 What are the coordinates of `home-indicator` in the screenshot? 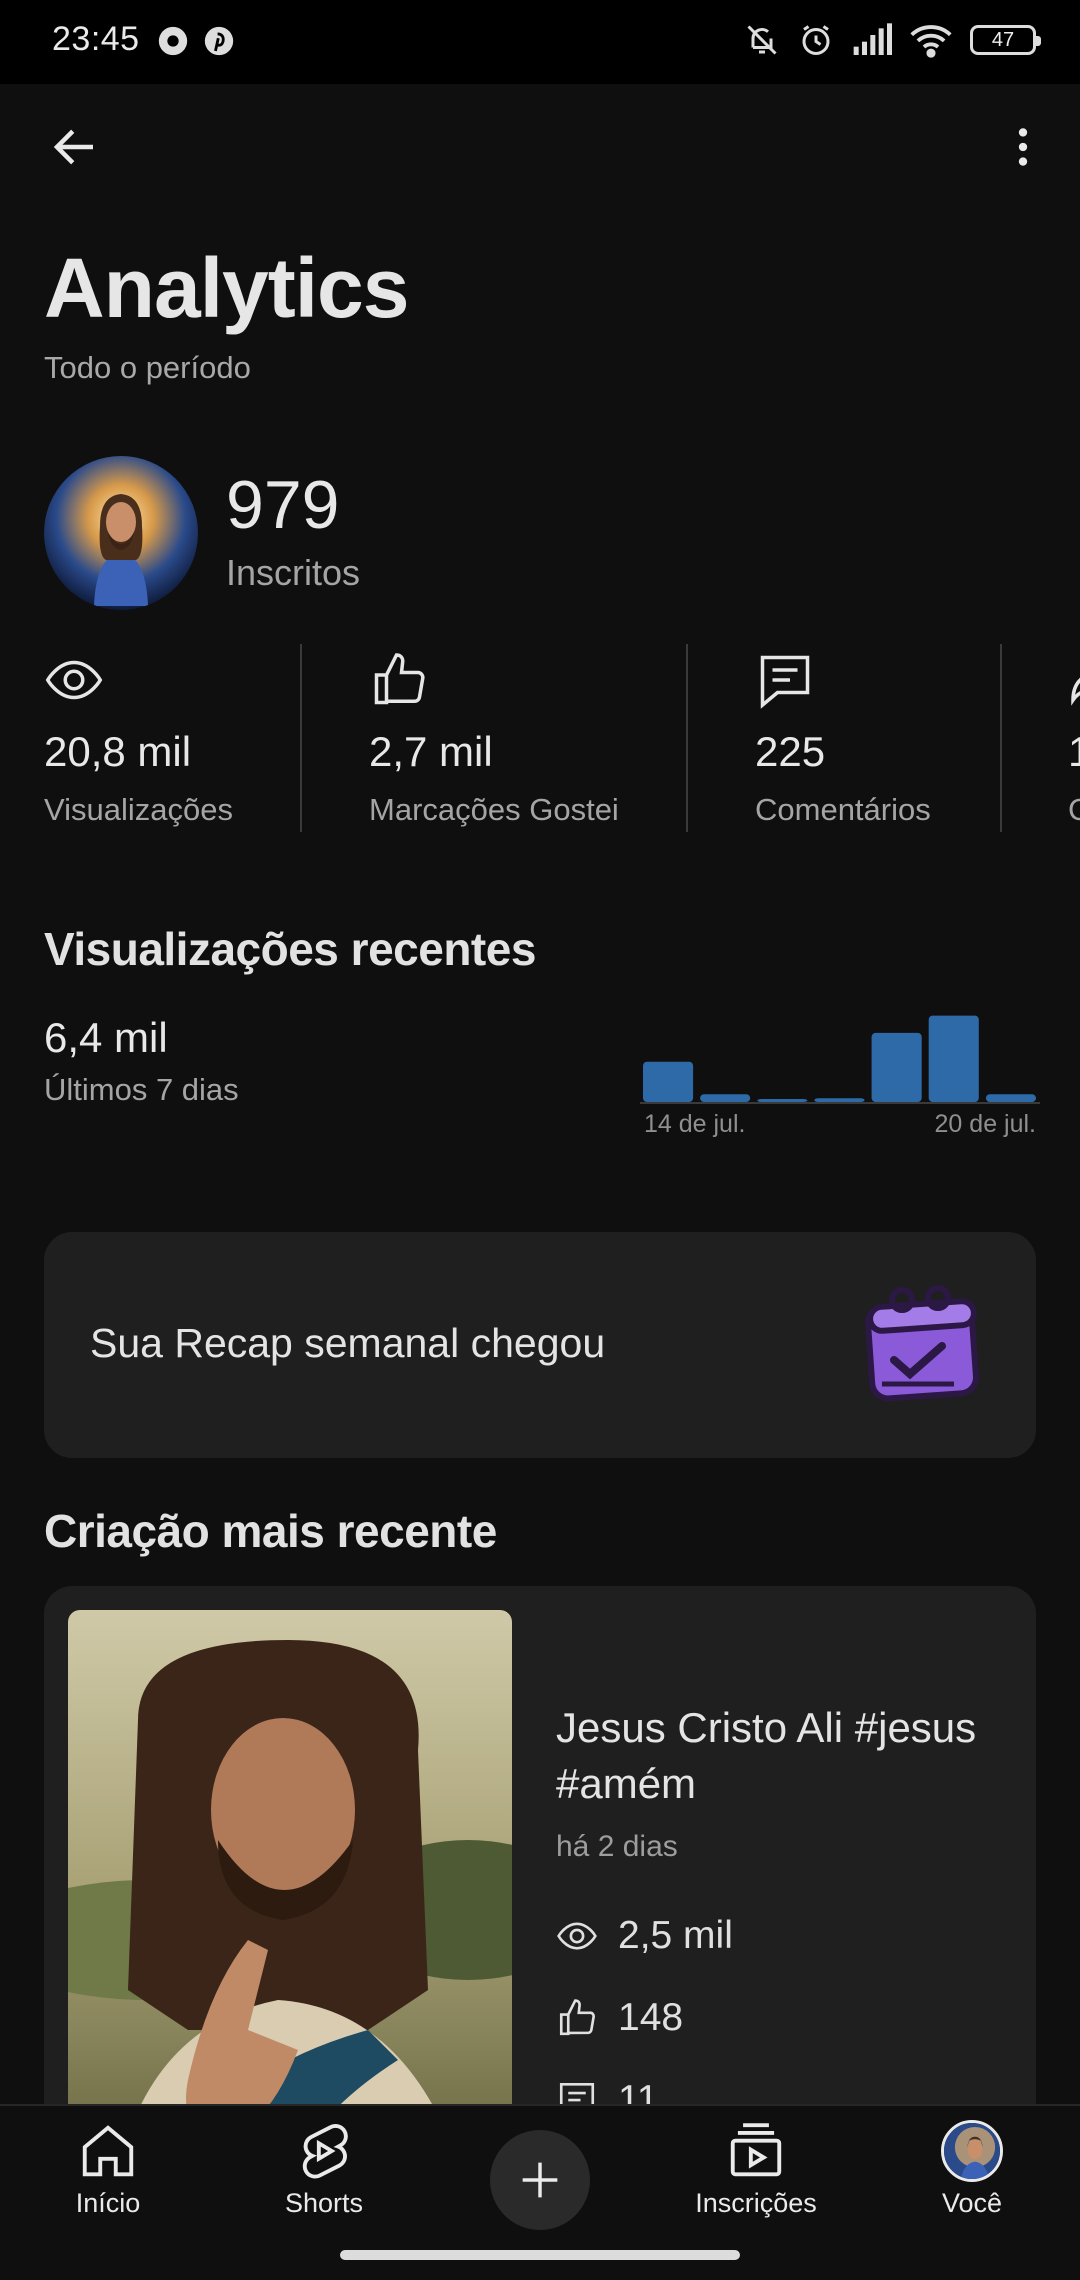 It's located at (540, 2255).